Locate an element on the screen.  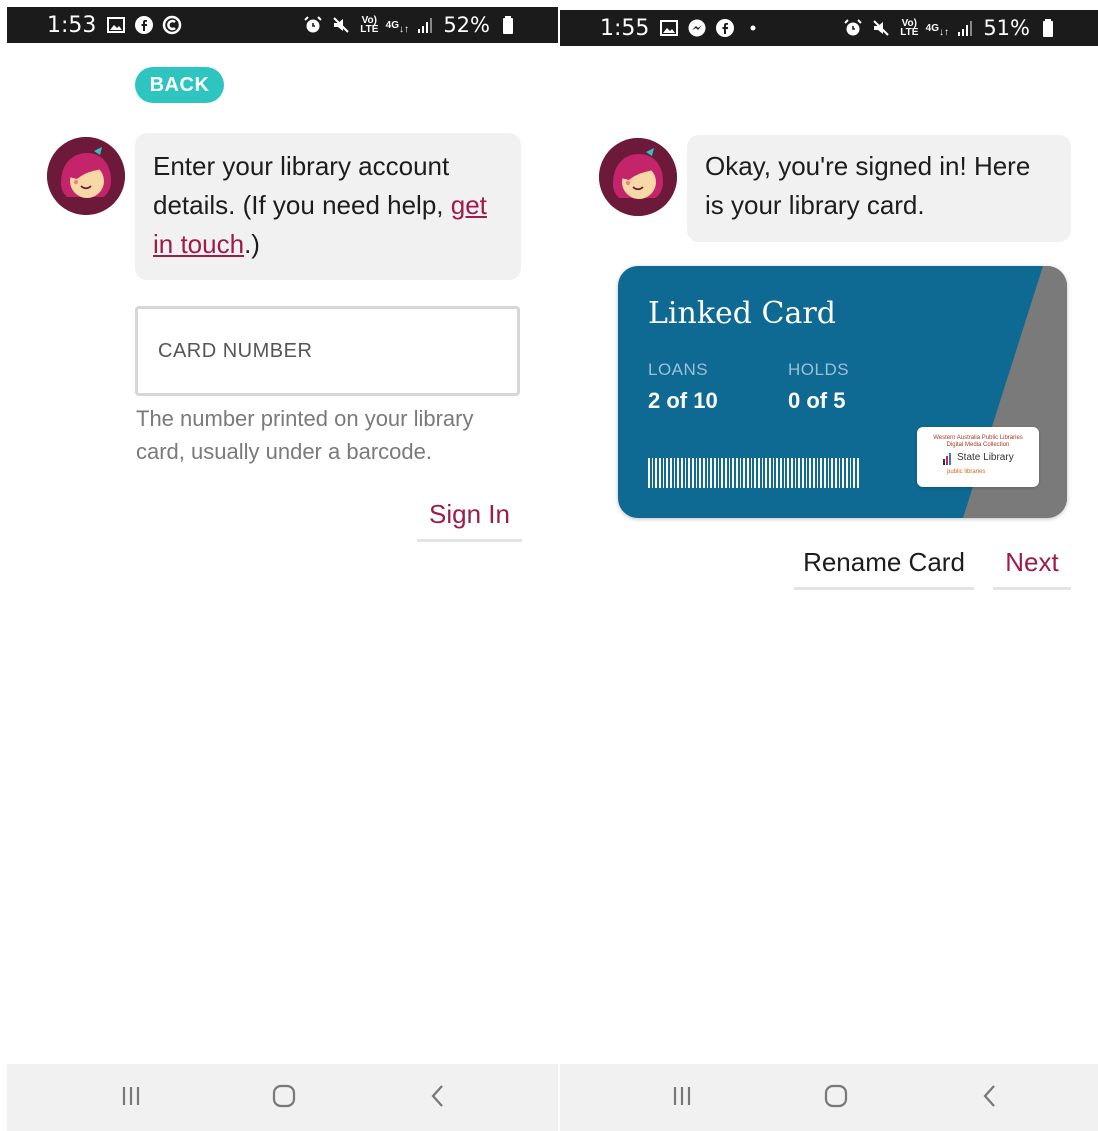
next-button: Next is located at coordinates (1032, 565).